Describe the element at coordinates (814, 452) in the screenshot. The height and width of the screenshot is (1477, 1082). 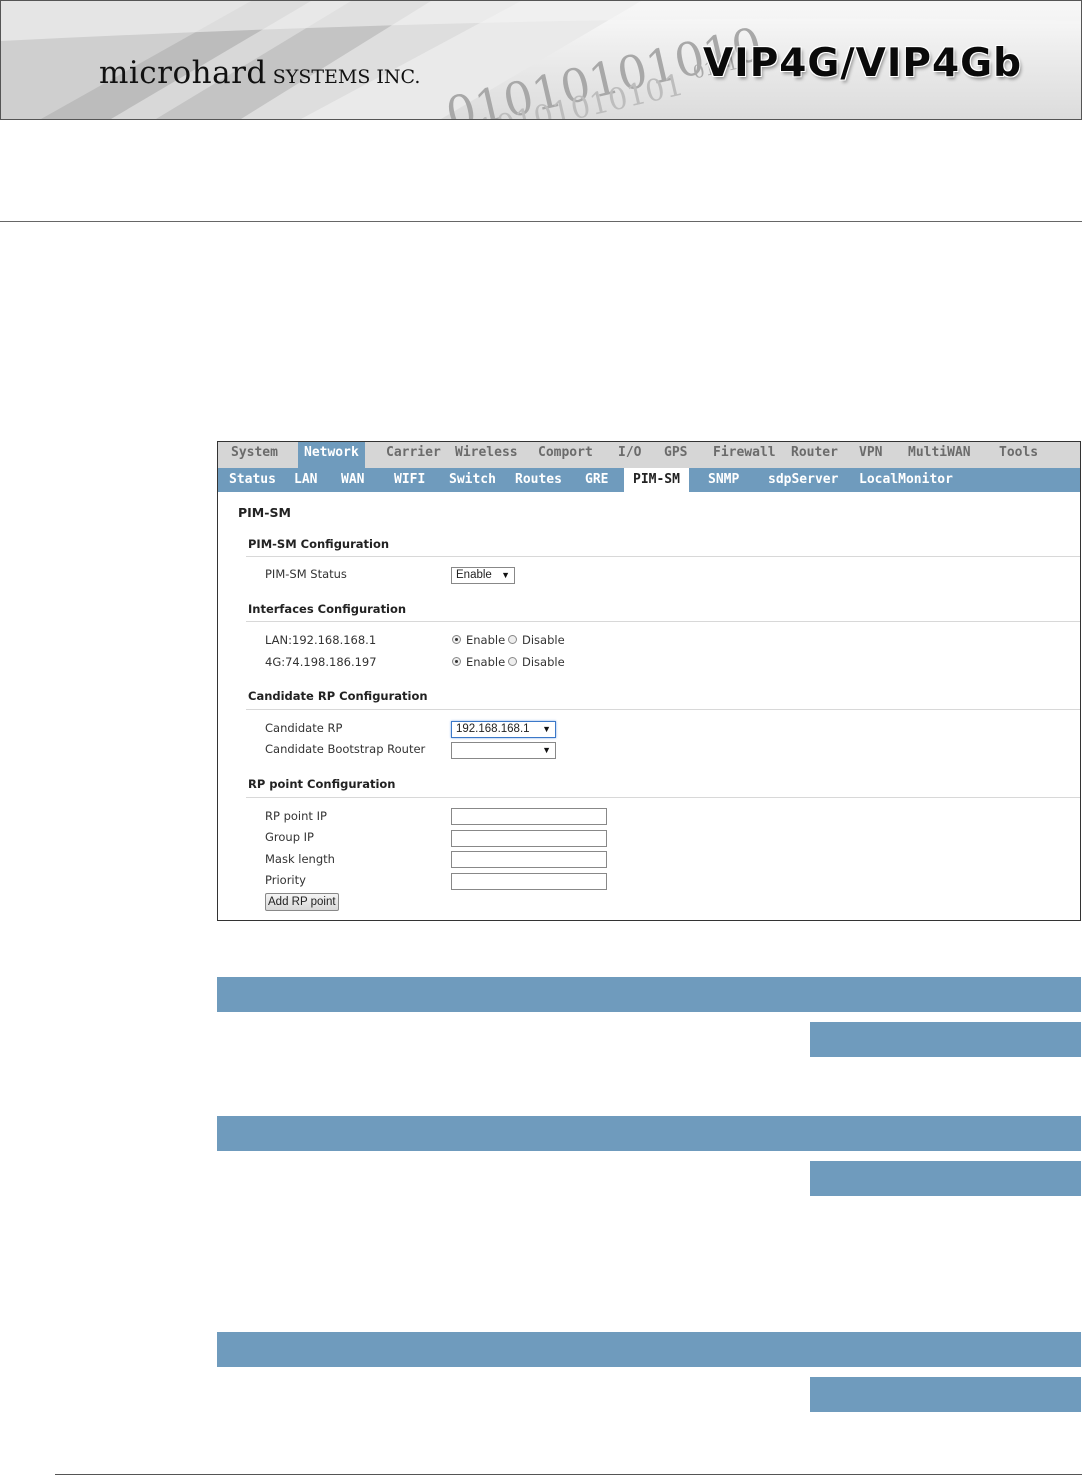
I see `tab-router: Router` at that location.